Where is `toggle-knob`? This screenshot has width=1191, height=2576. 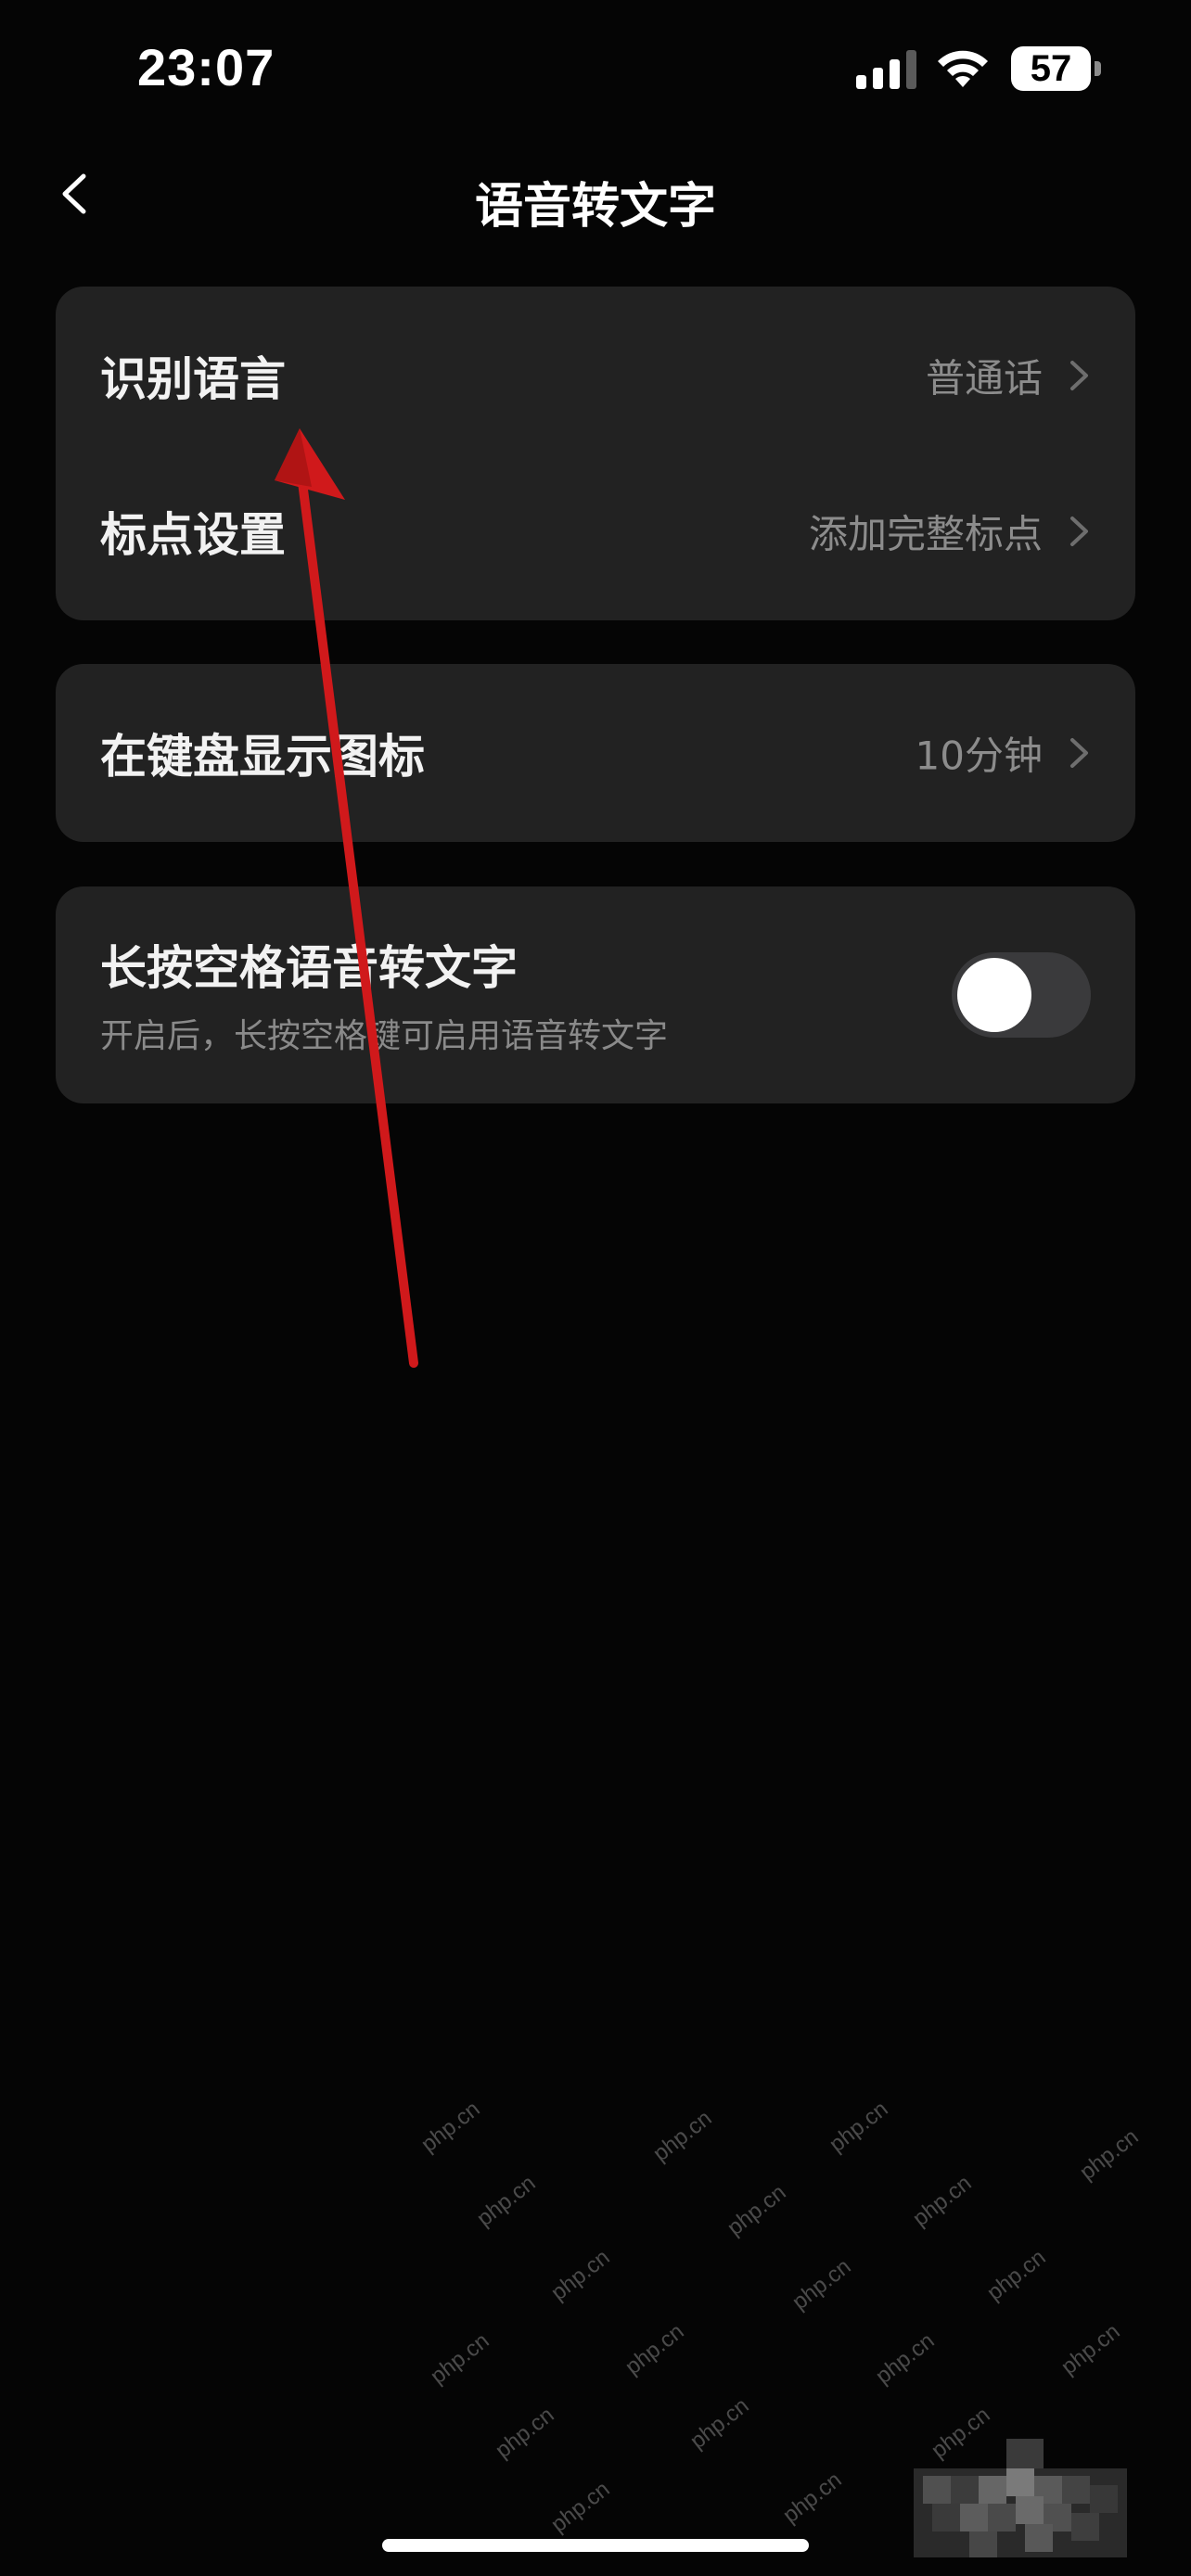
toggle-knob is located at coordinates (994, 995).